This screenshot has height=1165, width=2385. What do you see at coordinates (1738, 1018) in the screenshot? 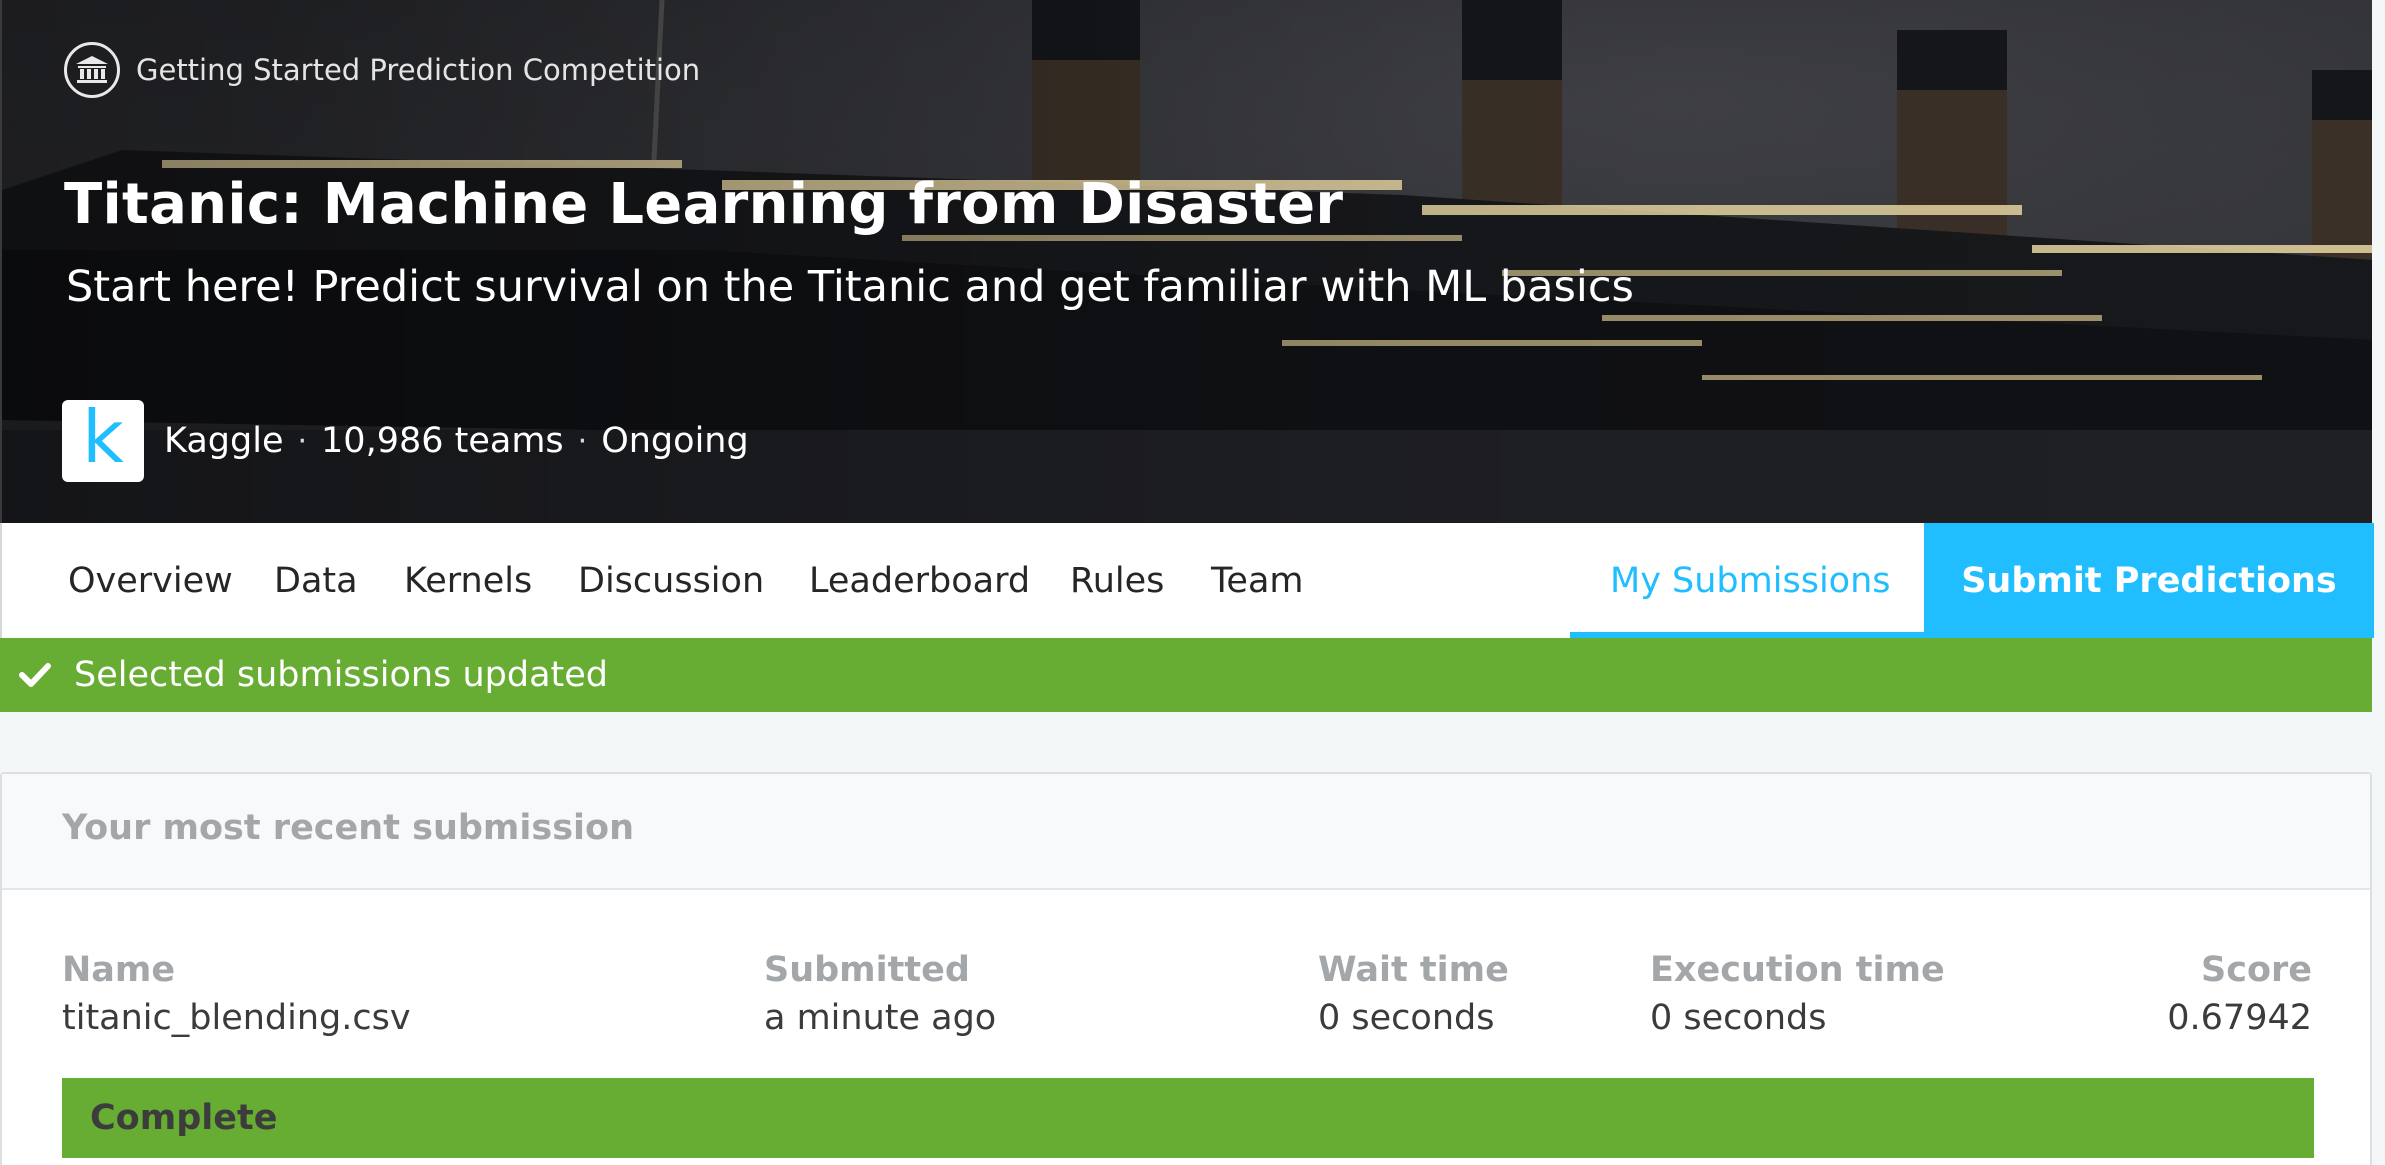
I see `execution-time-value: 0 seconds` at bounding box center [1738, 1018].